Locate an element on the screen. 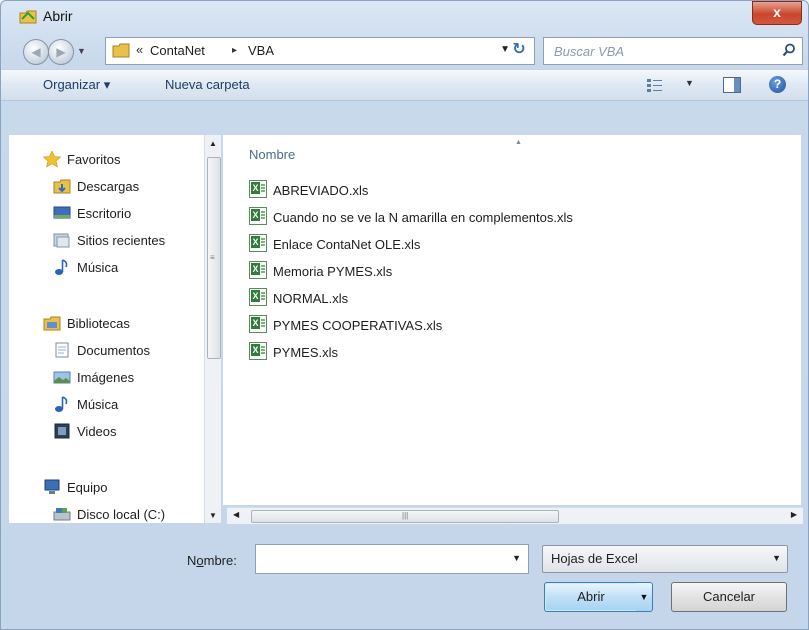  file-name-label-end: mbre: is located at coordinates (220, 560).